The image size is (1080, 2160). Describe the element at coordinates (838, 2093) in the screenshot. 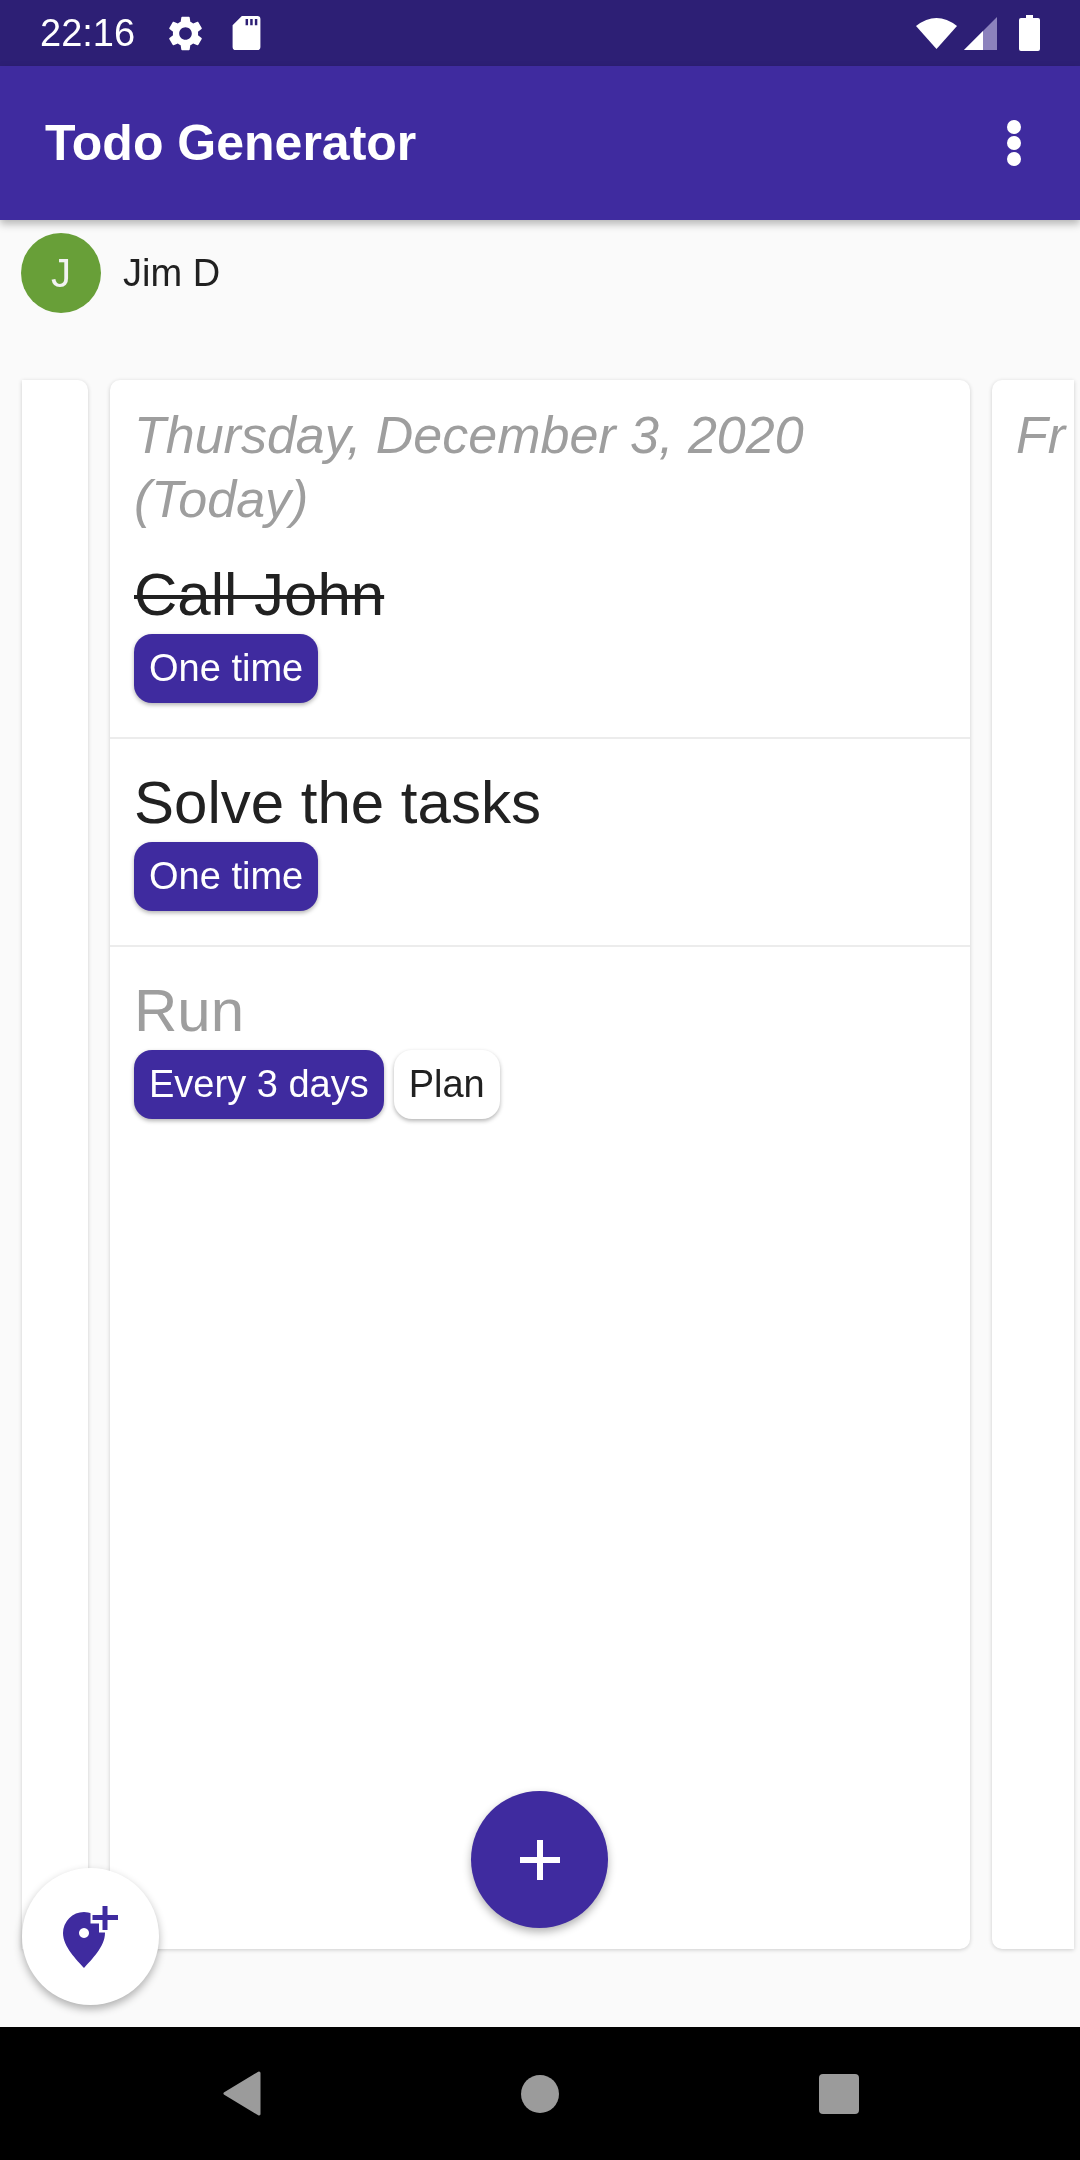

I see `recents-icon` at that location.